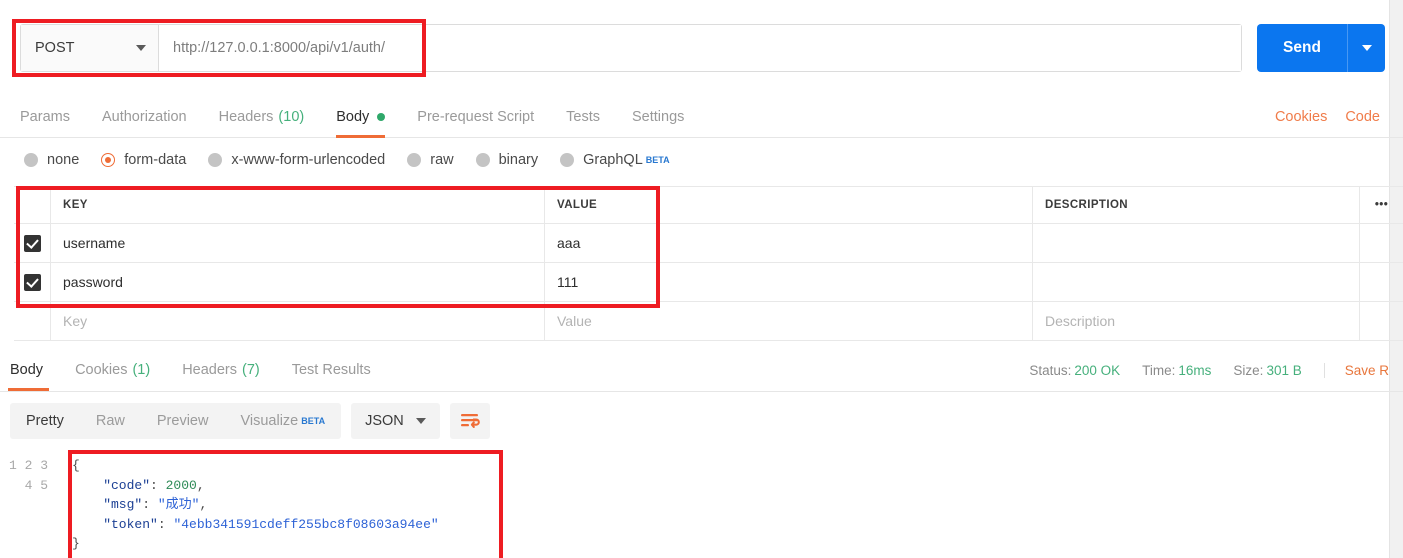 The height and width of the screenshot is (558, 1403). I want to click on row-value-input: 111, so click(788, 282).